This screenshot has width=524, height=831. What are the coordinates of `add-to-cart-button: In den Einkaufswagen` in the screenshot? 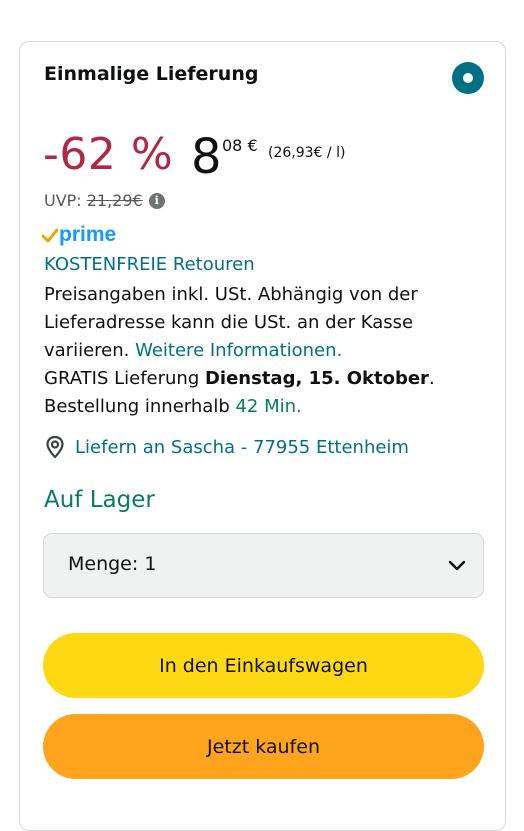 It's located at (263, 665).